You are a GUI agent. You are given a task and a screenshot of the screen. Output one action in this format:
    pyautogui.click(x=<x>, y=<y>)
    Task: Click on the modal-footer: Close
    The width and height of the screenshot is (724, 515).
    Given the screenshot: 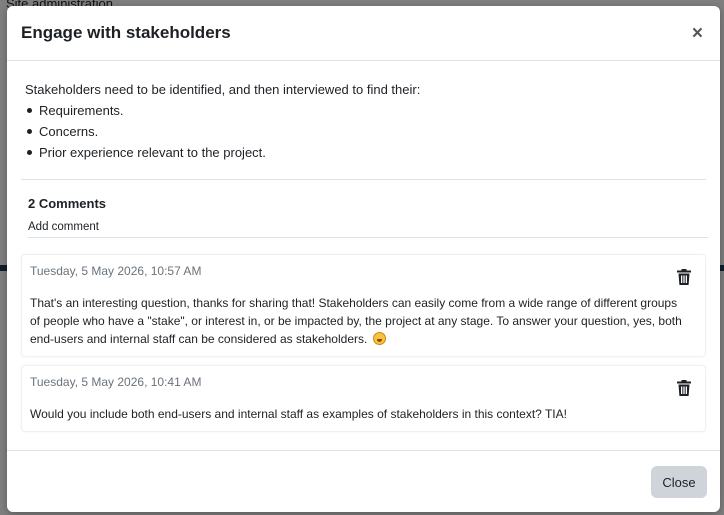 What is the action you would take?
    pyautogui.click(x=363, y=481)
    